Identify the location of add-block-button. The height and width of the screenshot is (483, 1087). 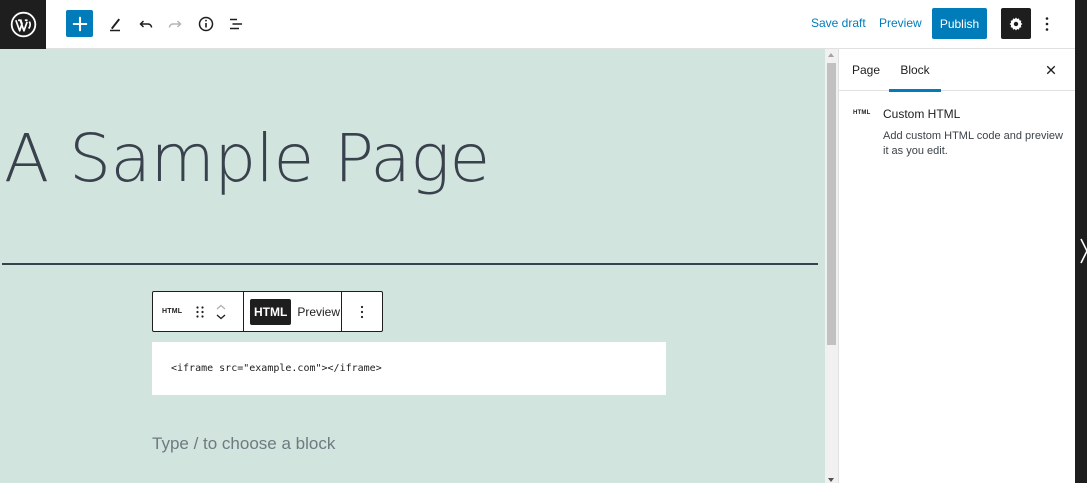
(79, 23).